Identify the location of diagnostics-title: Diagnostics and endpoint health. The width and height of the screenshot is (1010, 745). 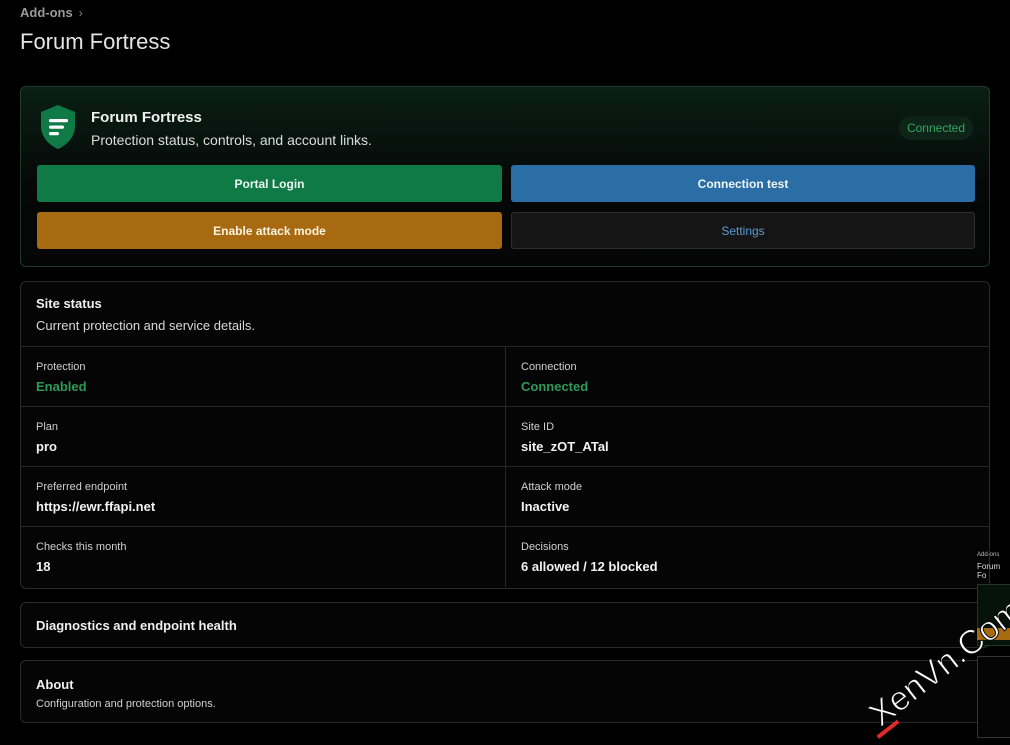
(136, 625).